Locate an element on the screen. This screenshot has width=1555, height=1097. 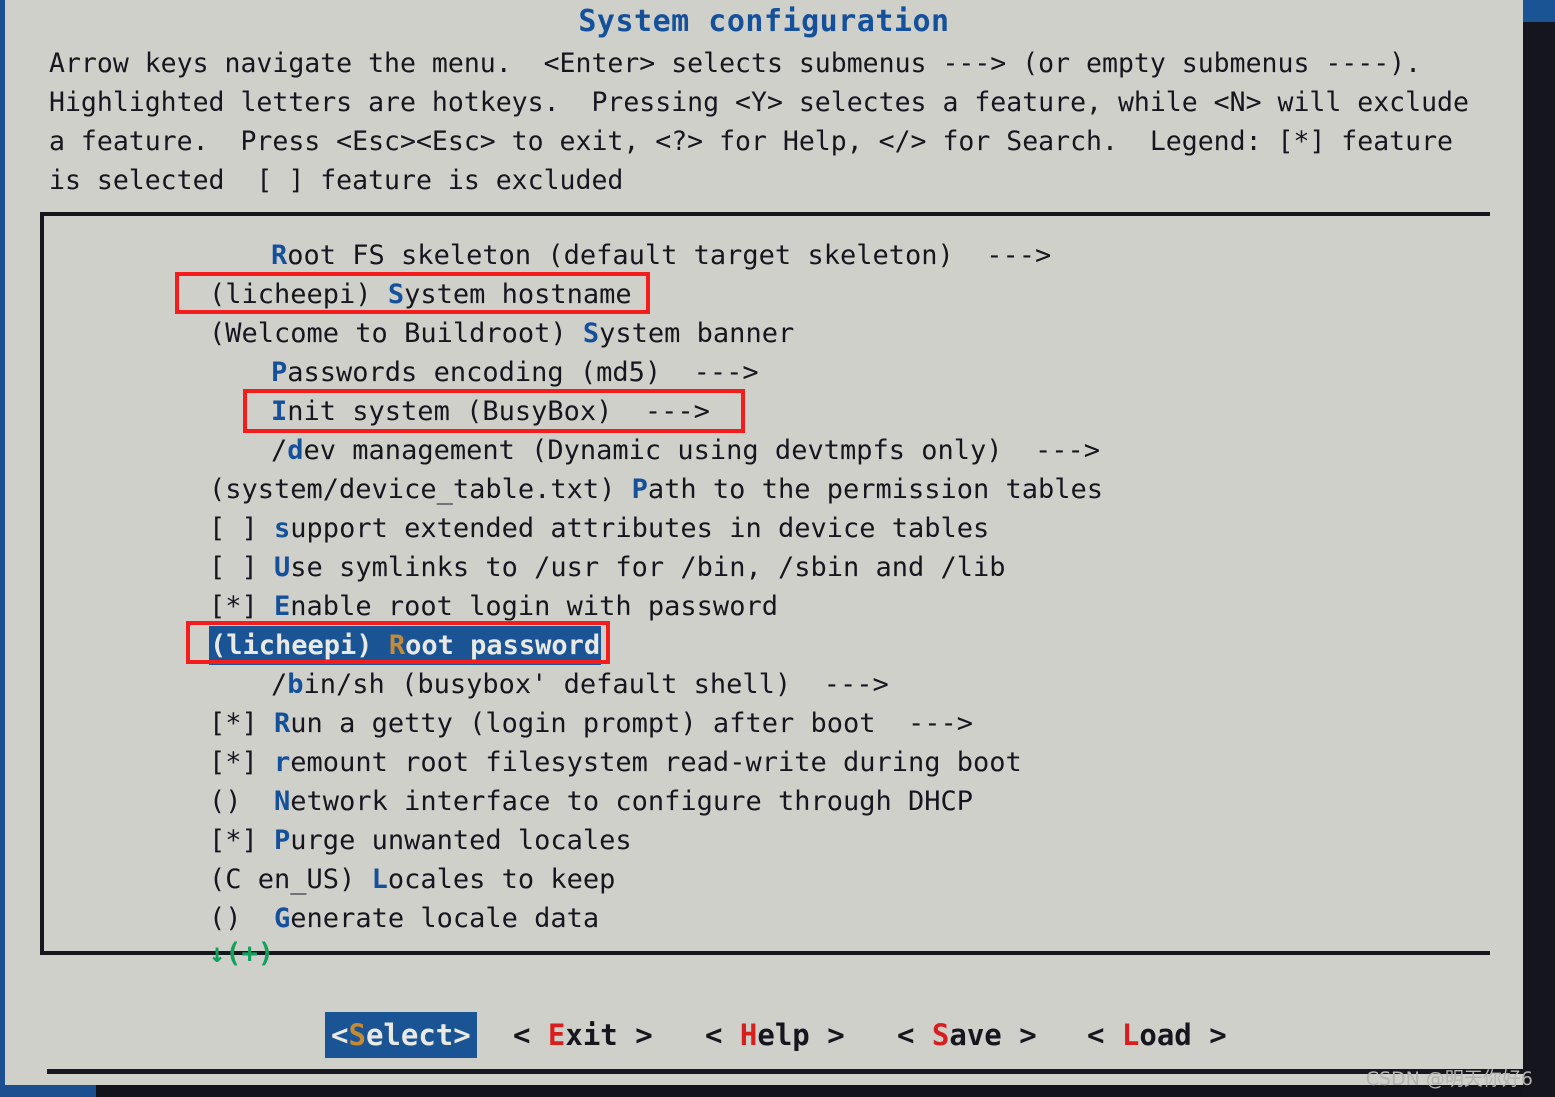
menu-item-label: [*] Enable root login with password is located at coordinates (493, 606).